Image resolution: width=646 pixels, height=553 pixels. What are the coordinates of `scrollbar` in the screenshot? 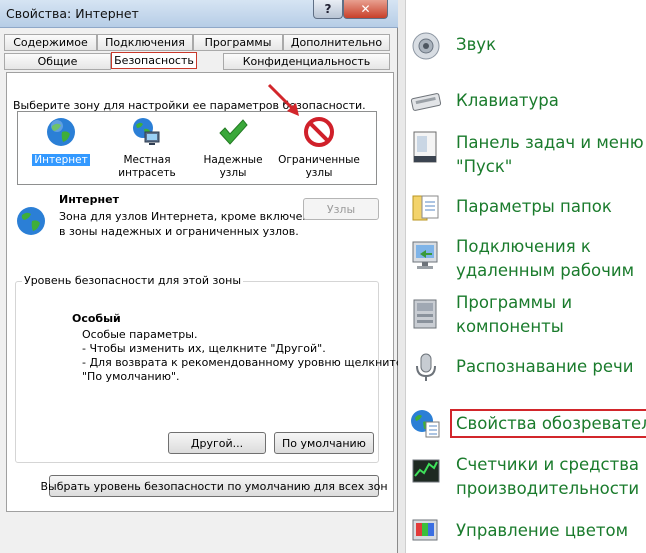 It's located at (402, 276).